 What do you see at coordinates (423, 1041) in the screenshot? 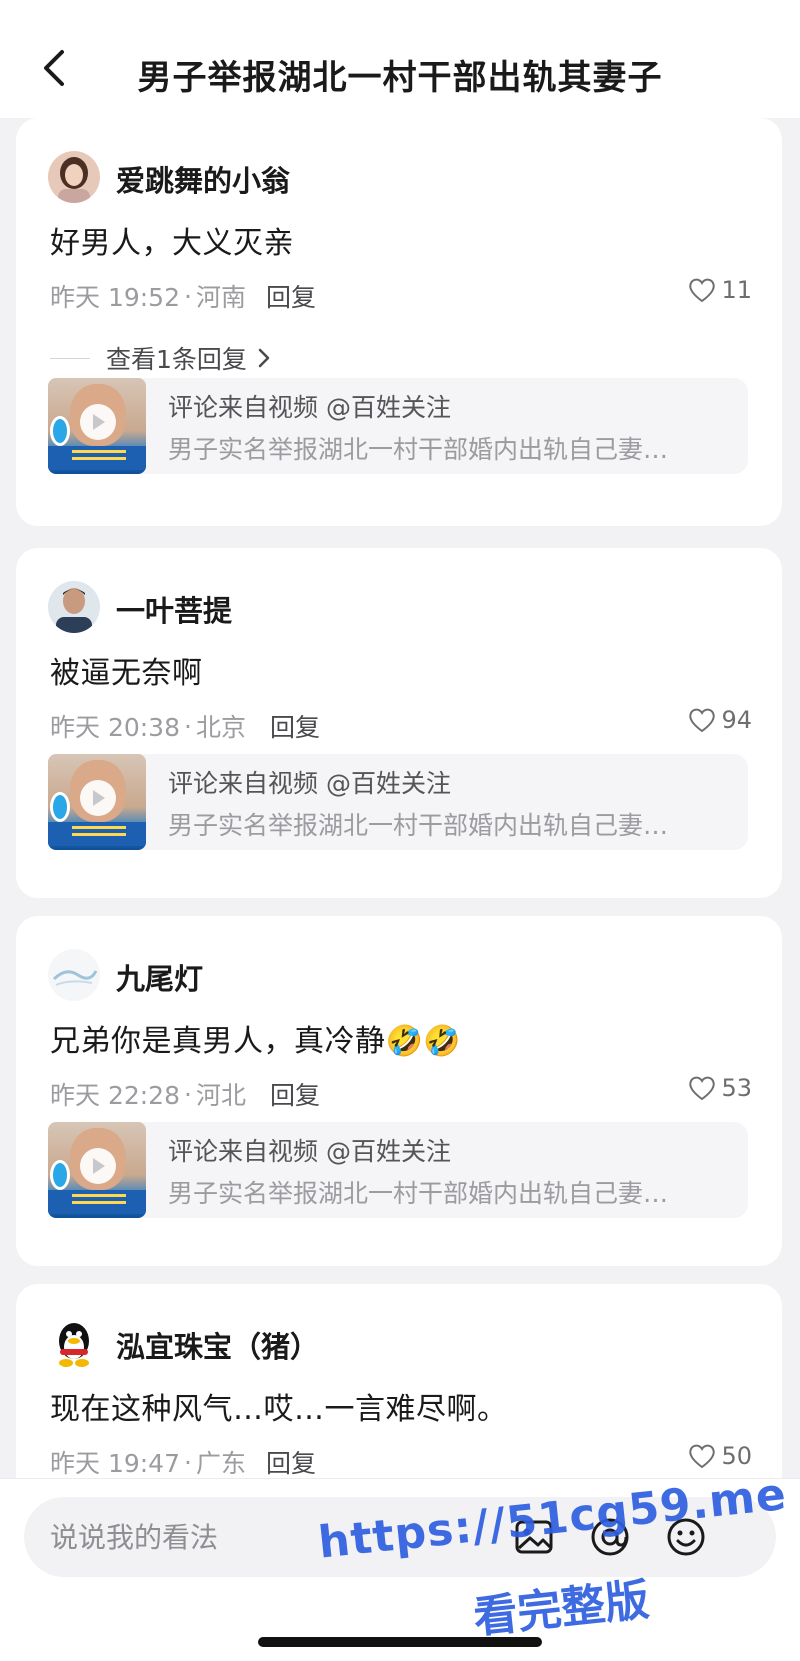
I see `laughing-emoji: 🤣🤣` at bounding box center [423, 1041].